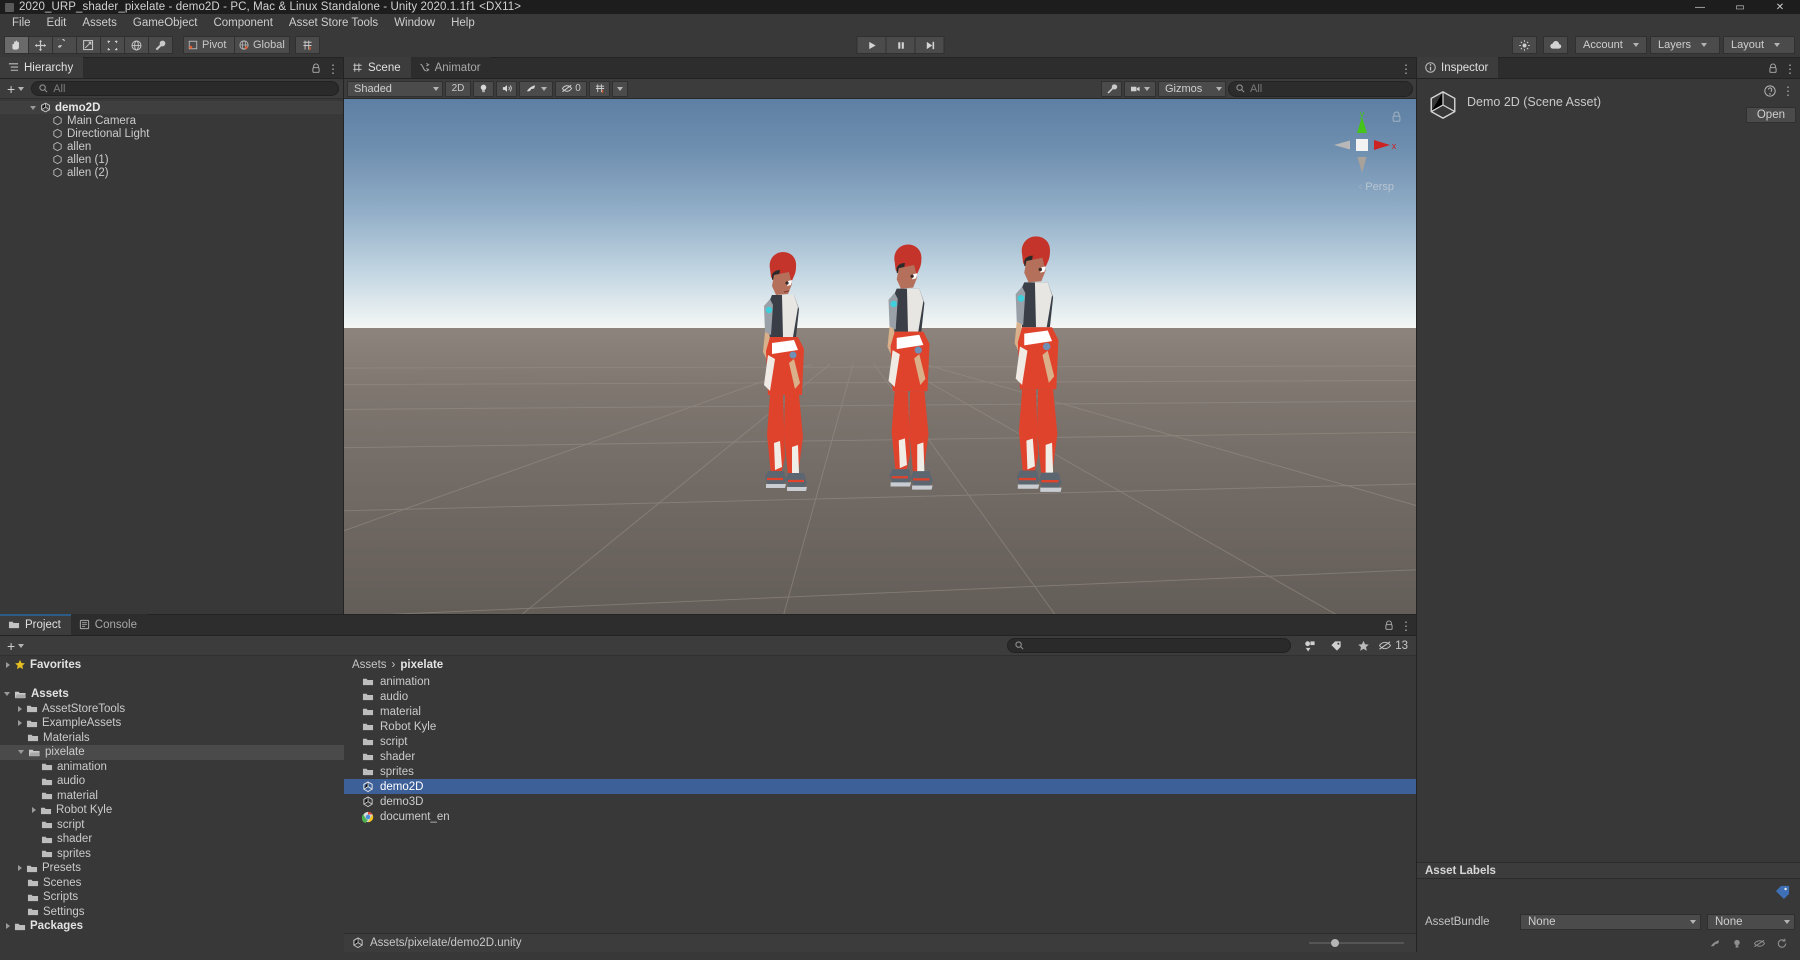 This screenshot has width=1800, height=960. Describe the element at coordinates (1335, 943) in the screenshot. I see `slider-knob` at that location.